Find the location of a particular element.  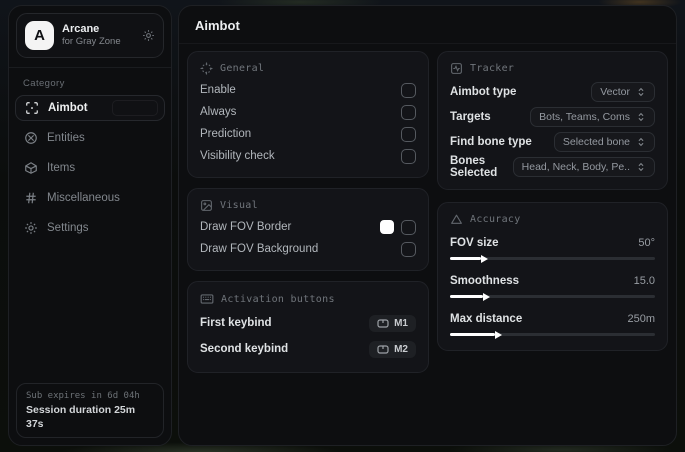

second-keybind-button: M2 is located at coordinates (392, 349).